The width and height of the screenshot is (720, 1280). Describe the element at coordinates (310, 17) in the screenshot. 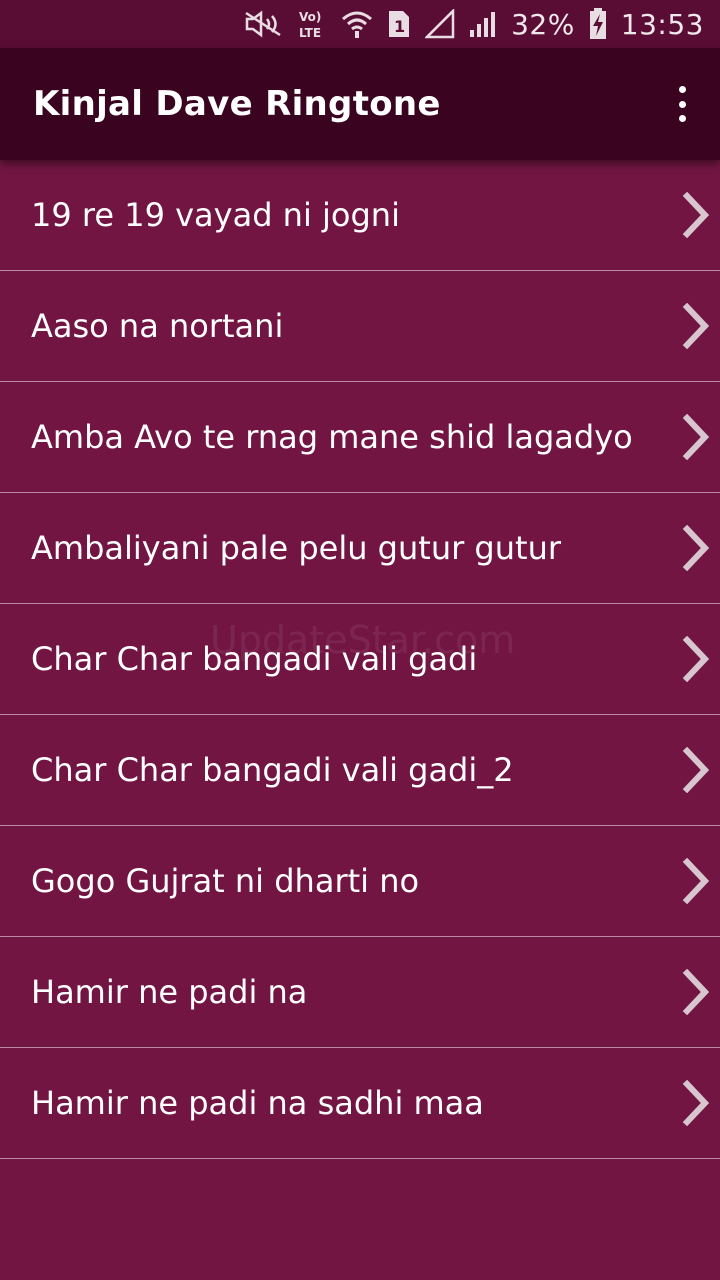

I see `svg-text: Vo)` at that location.